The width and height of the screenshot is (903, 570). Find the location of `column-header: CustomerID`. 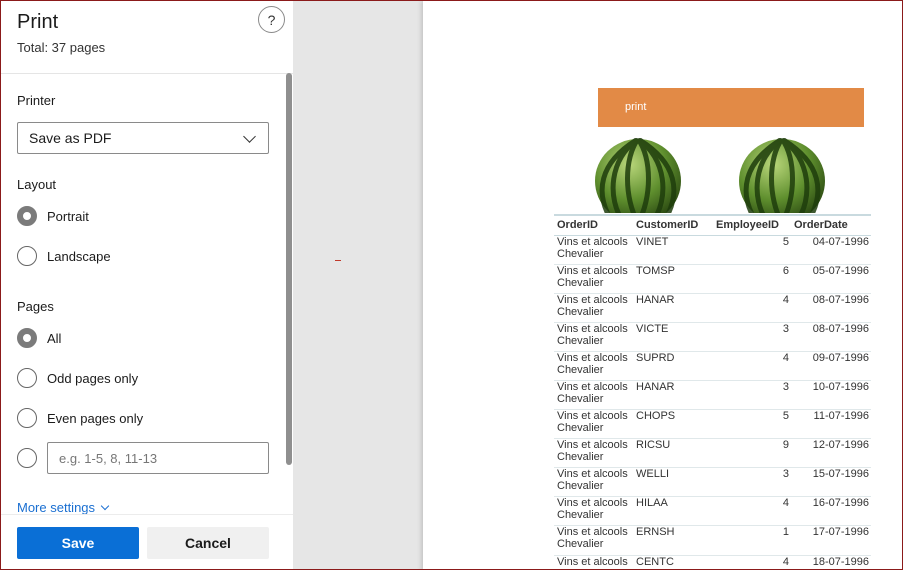

column-header: CustomerID is located at coordinates (673, 226).